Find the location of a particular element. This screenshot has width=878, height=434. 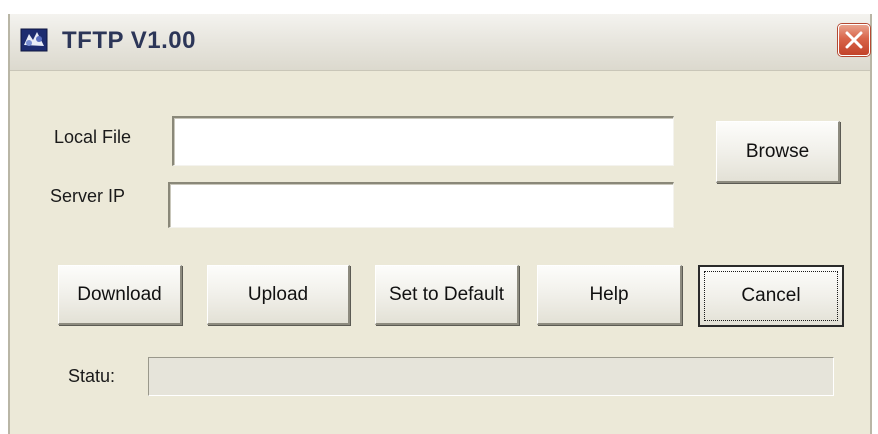

server-ip-label: Server IP is located at coordinates (88, 196).